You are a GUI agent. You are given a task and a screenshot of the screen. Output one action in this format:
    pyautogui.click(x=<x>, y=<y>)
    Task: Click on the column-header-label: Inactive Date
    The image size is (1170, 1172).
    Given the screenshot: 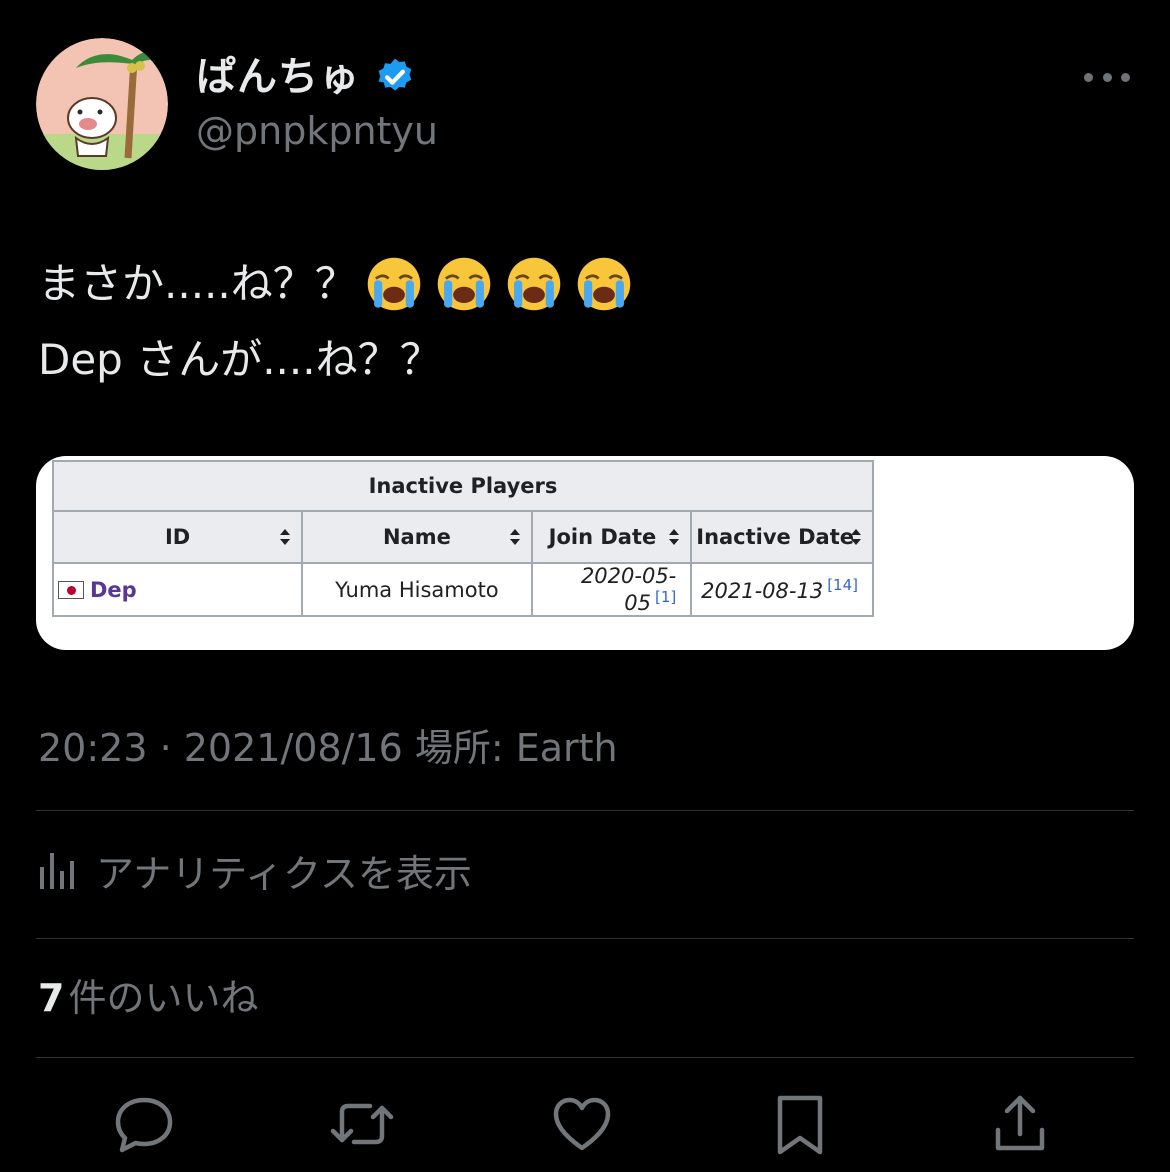 What is the action you would take?
    pyautogui.click(x=775, y=537)
    